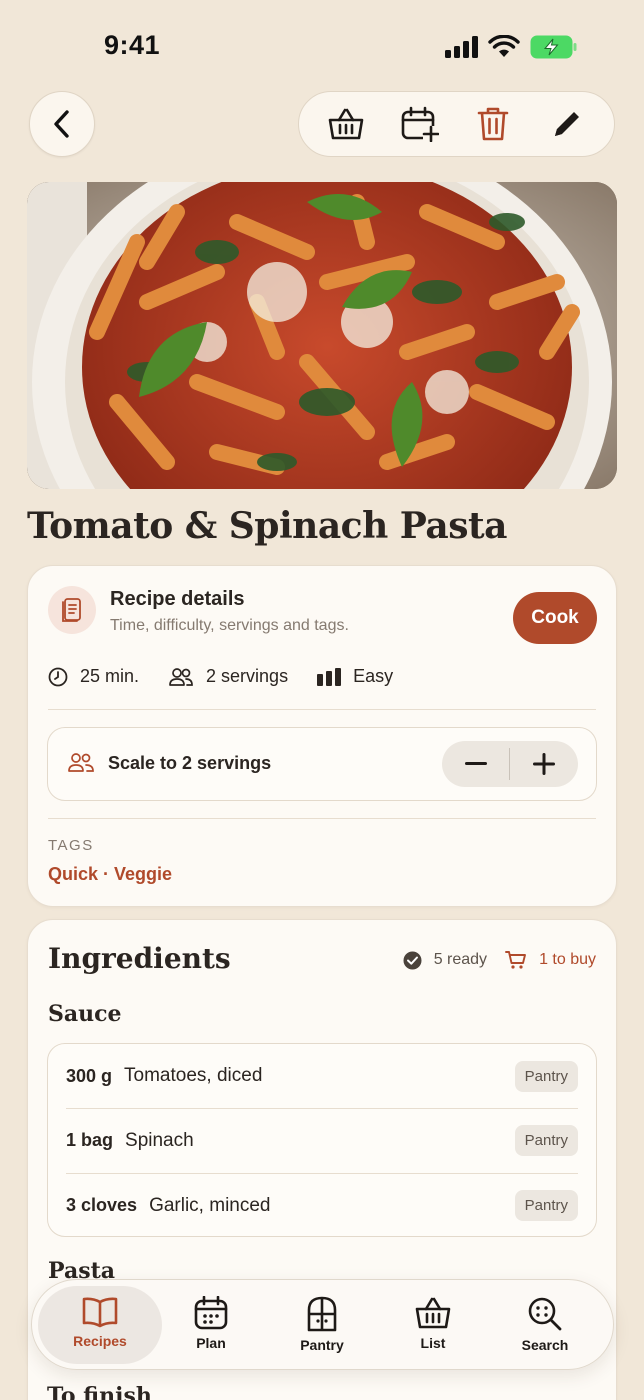 This screenshot has width=644, height=1400. I want to click on chevron-left-icon, so click(61, 124).